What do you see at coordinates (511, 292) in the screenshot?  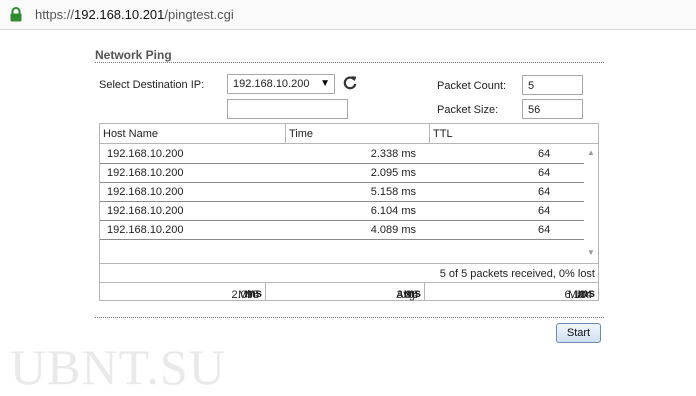 I see `max-stat: Max: 6.104 ms` at bounding box center [511, 292].